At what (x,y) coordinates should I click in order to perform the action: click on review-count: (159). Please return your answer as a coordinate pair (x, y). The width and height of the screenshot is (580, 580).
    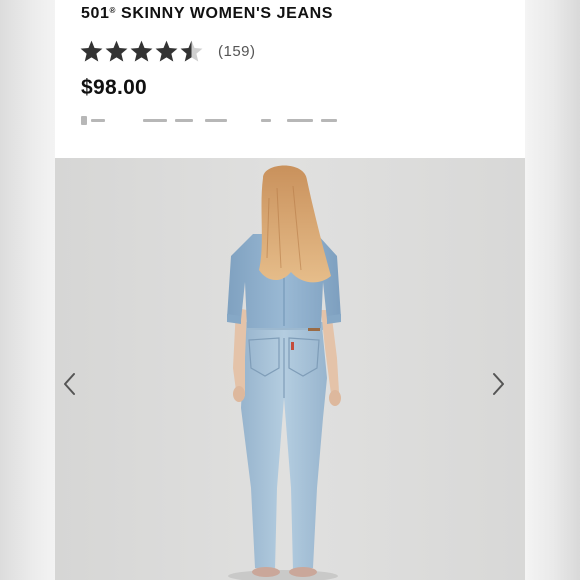
    Looking at the image, I should click on (237, 51).